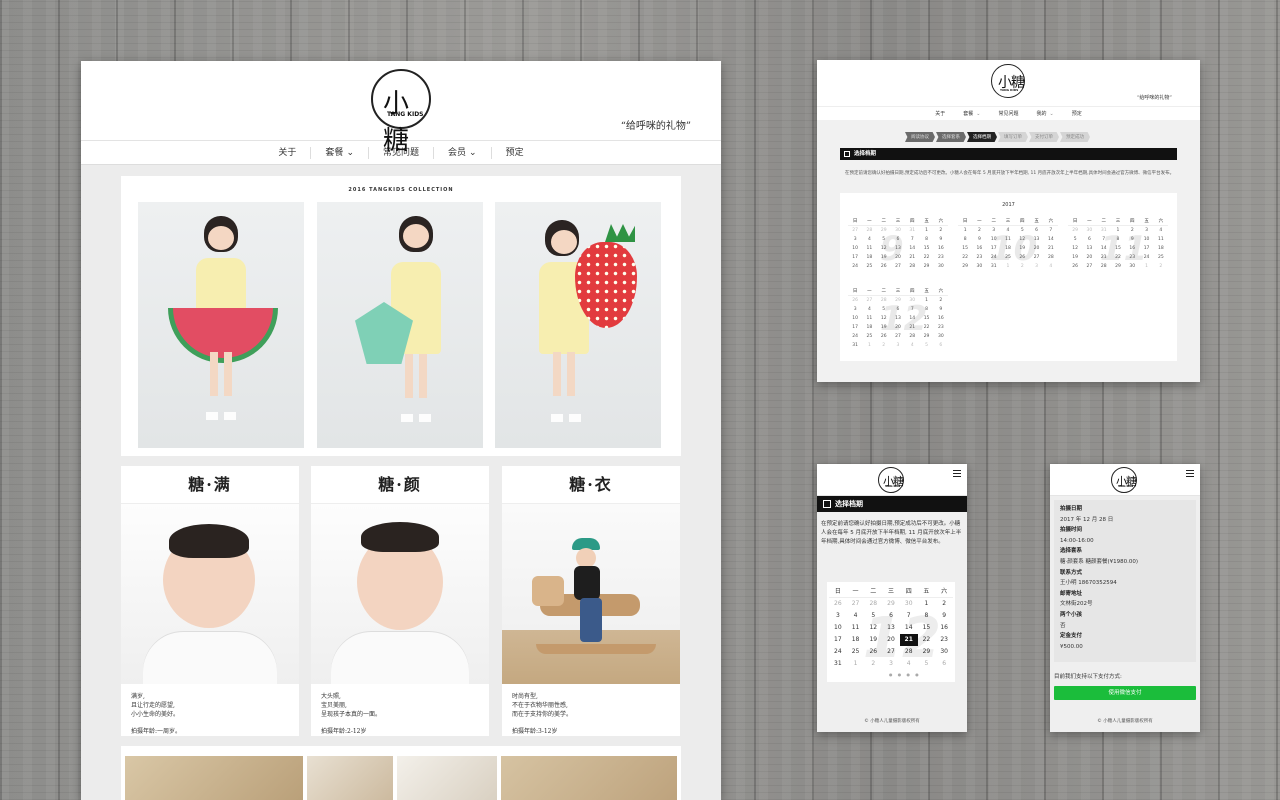 Image resolution: width=1280 pixels, height=800 pixels. I want to click on photo-strawberry-girl, so click(578, 325).